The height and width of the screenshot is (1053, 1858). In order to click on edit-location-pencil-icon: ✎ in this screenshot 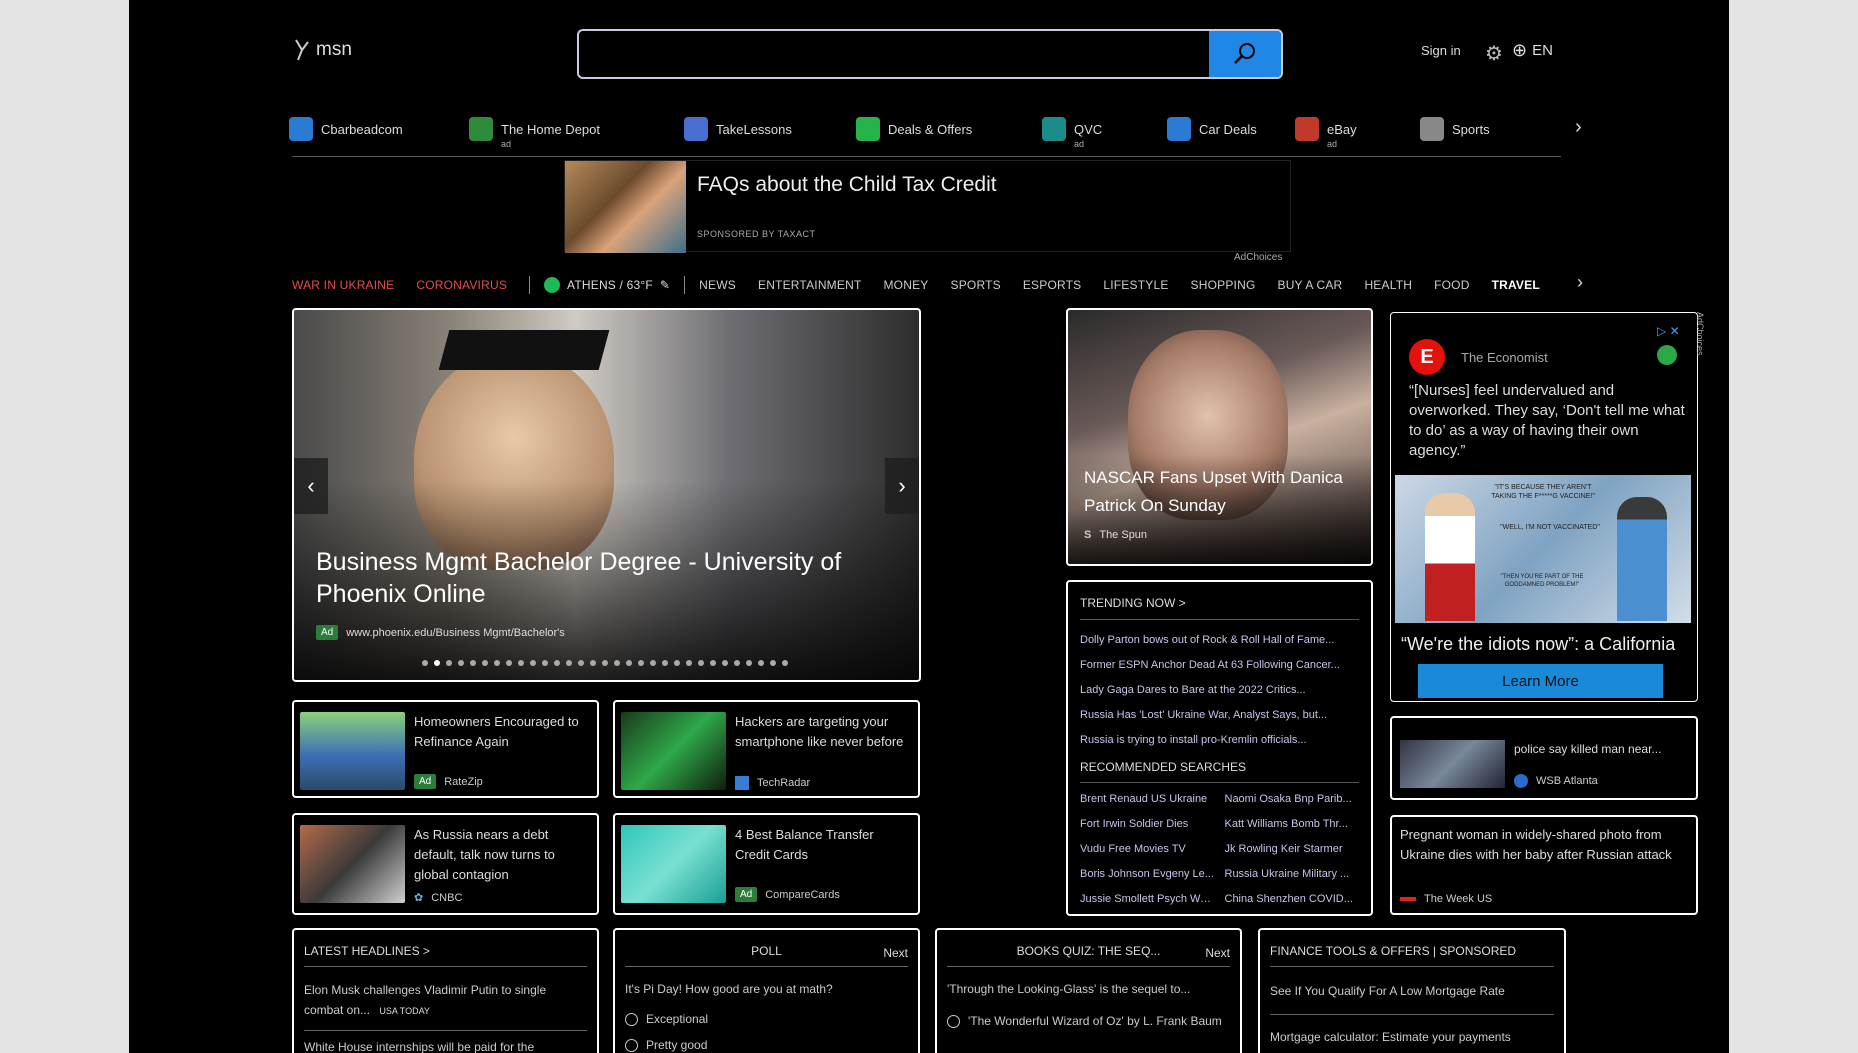, I will do `click(665, 285)`.